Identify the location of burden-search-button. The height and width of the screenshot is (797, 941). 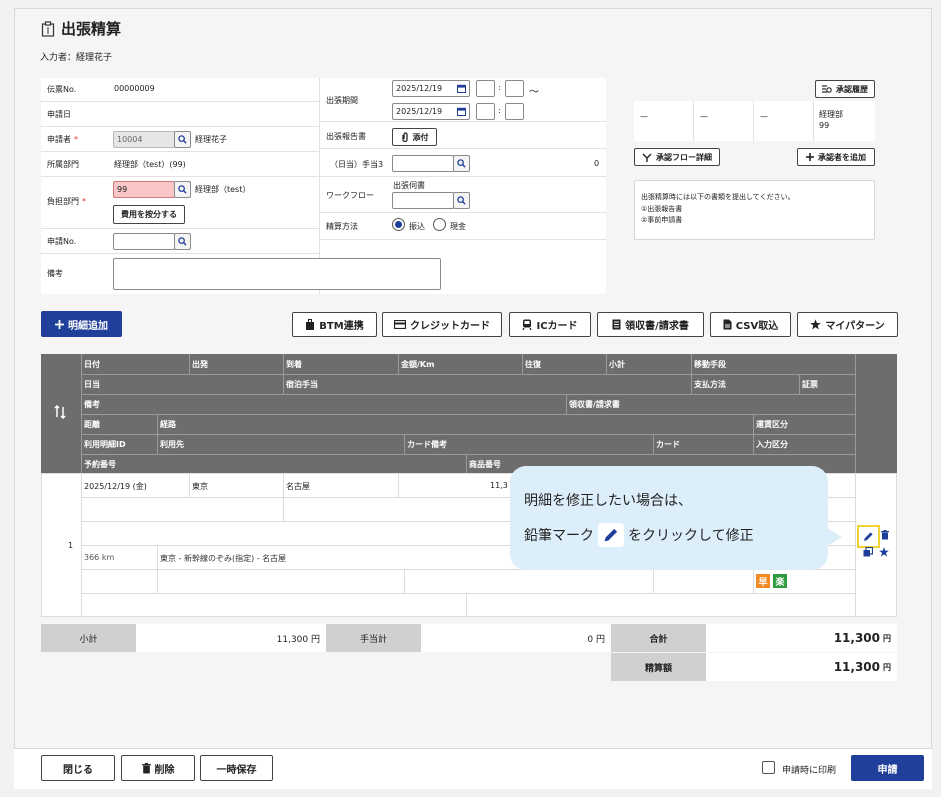
(182, 189).